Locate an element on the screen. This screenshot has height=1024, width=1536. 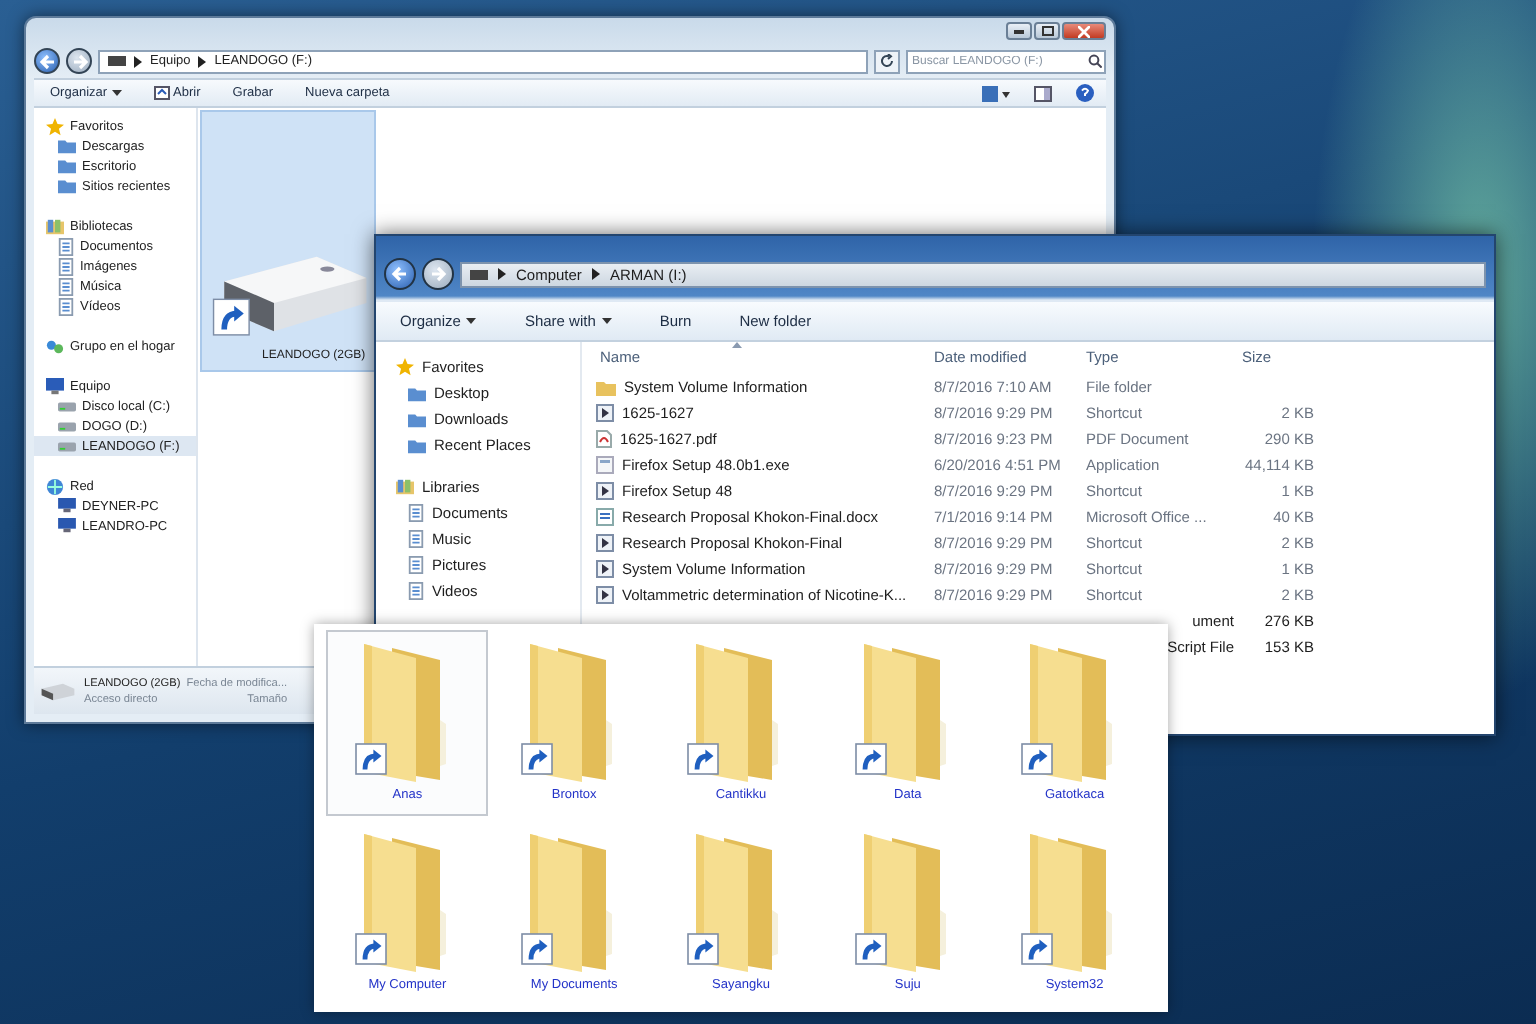
pdf-file-icon is located at coordinates (604, 439).